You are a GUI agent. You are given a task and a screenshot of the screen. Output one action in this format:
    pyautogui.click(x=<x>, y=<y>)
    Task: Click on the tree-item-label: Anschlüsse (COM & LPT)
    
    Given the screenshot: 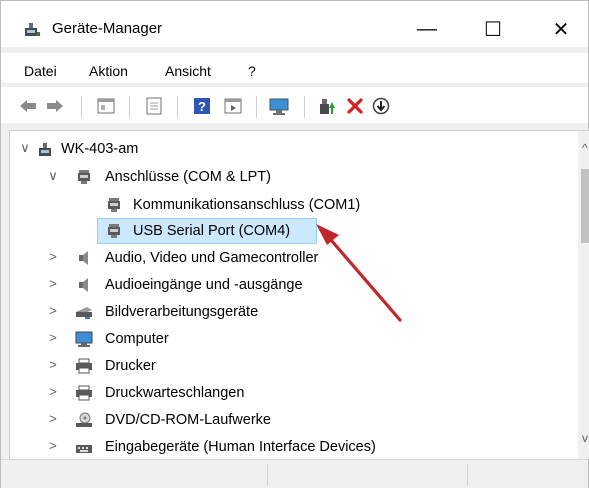 What is the action you would take?
    pyautogui.click(x=188, y=177)
    